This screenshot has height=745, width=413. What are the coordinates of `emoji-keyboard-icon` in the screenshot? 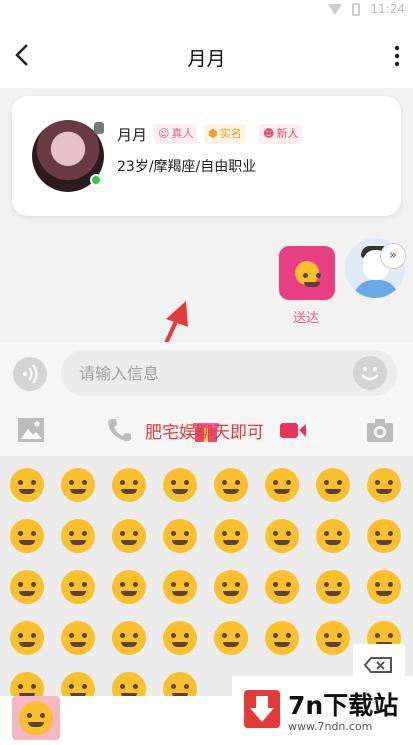 It's located at (370, 373).